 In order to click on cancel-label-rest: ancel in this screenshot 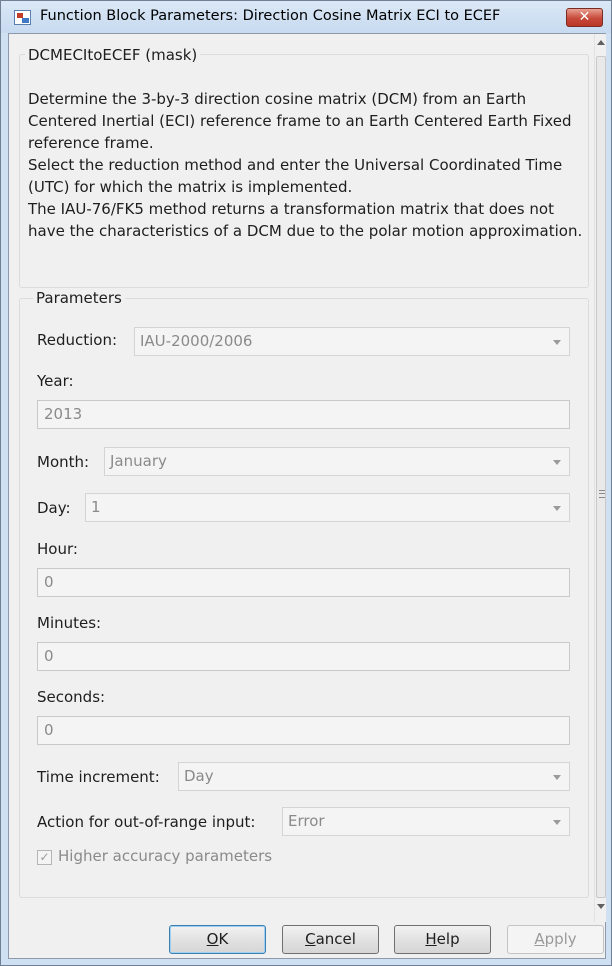, I will do `click(335, 939)`.